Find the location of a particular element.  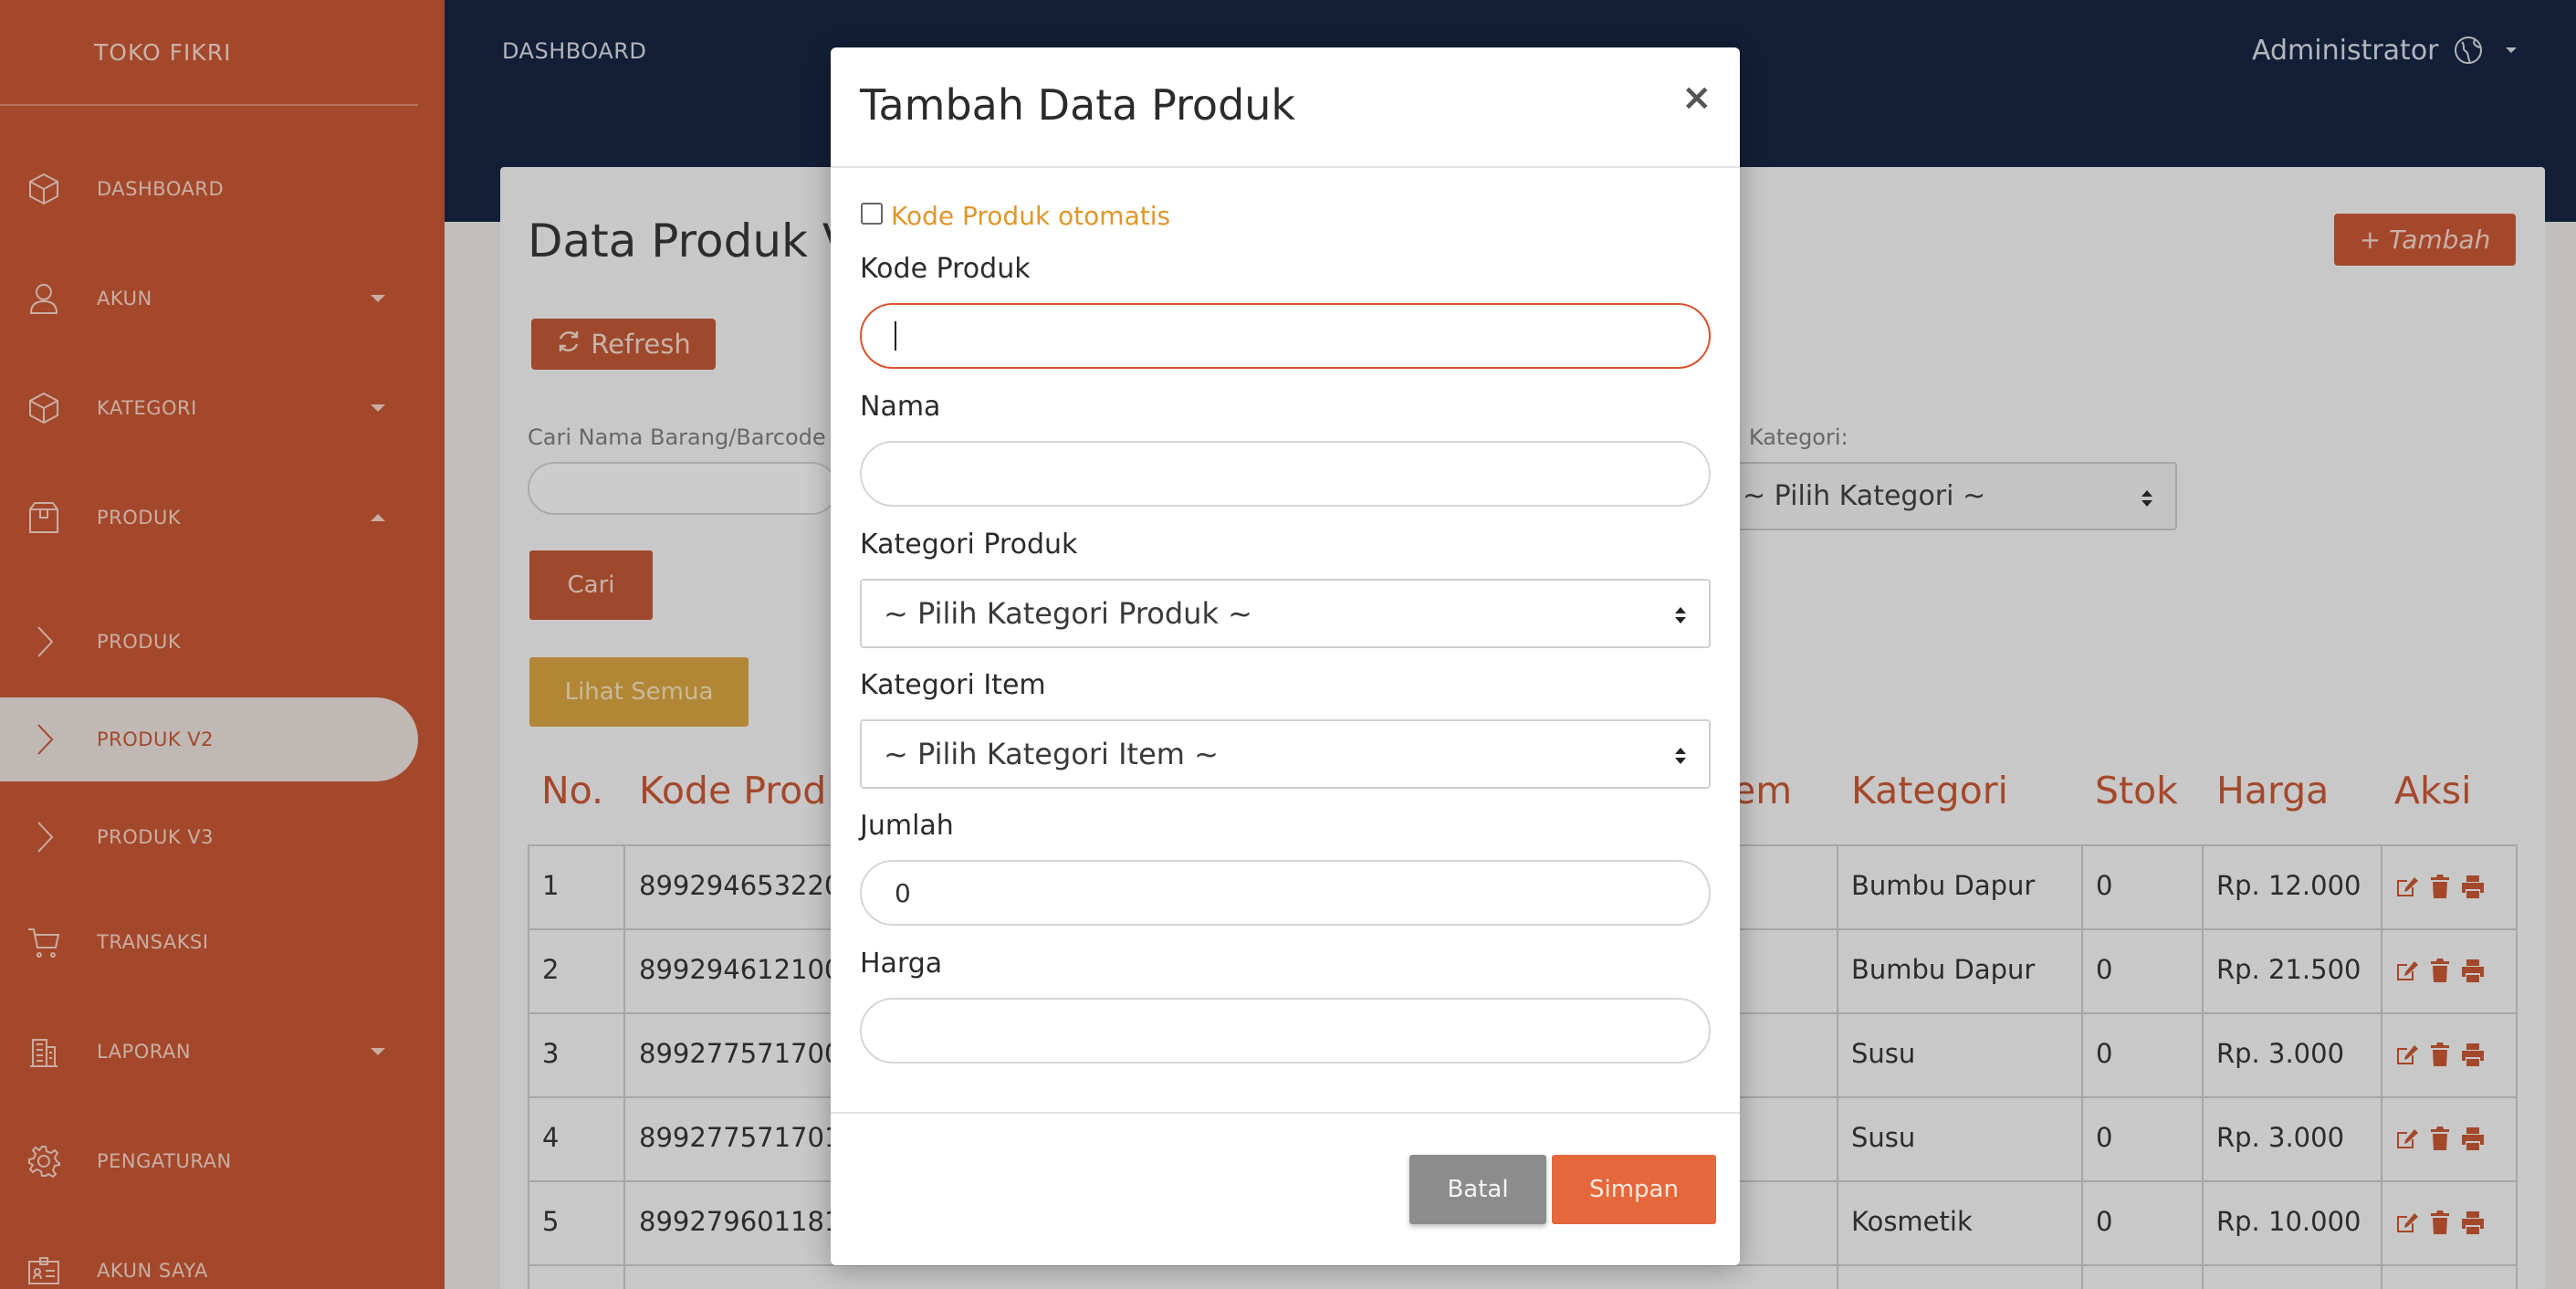

jumlah-label: Jumlah is located at coordinates (907, 826).